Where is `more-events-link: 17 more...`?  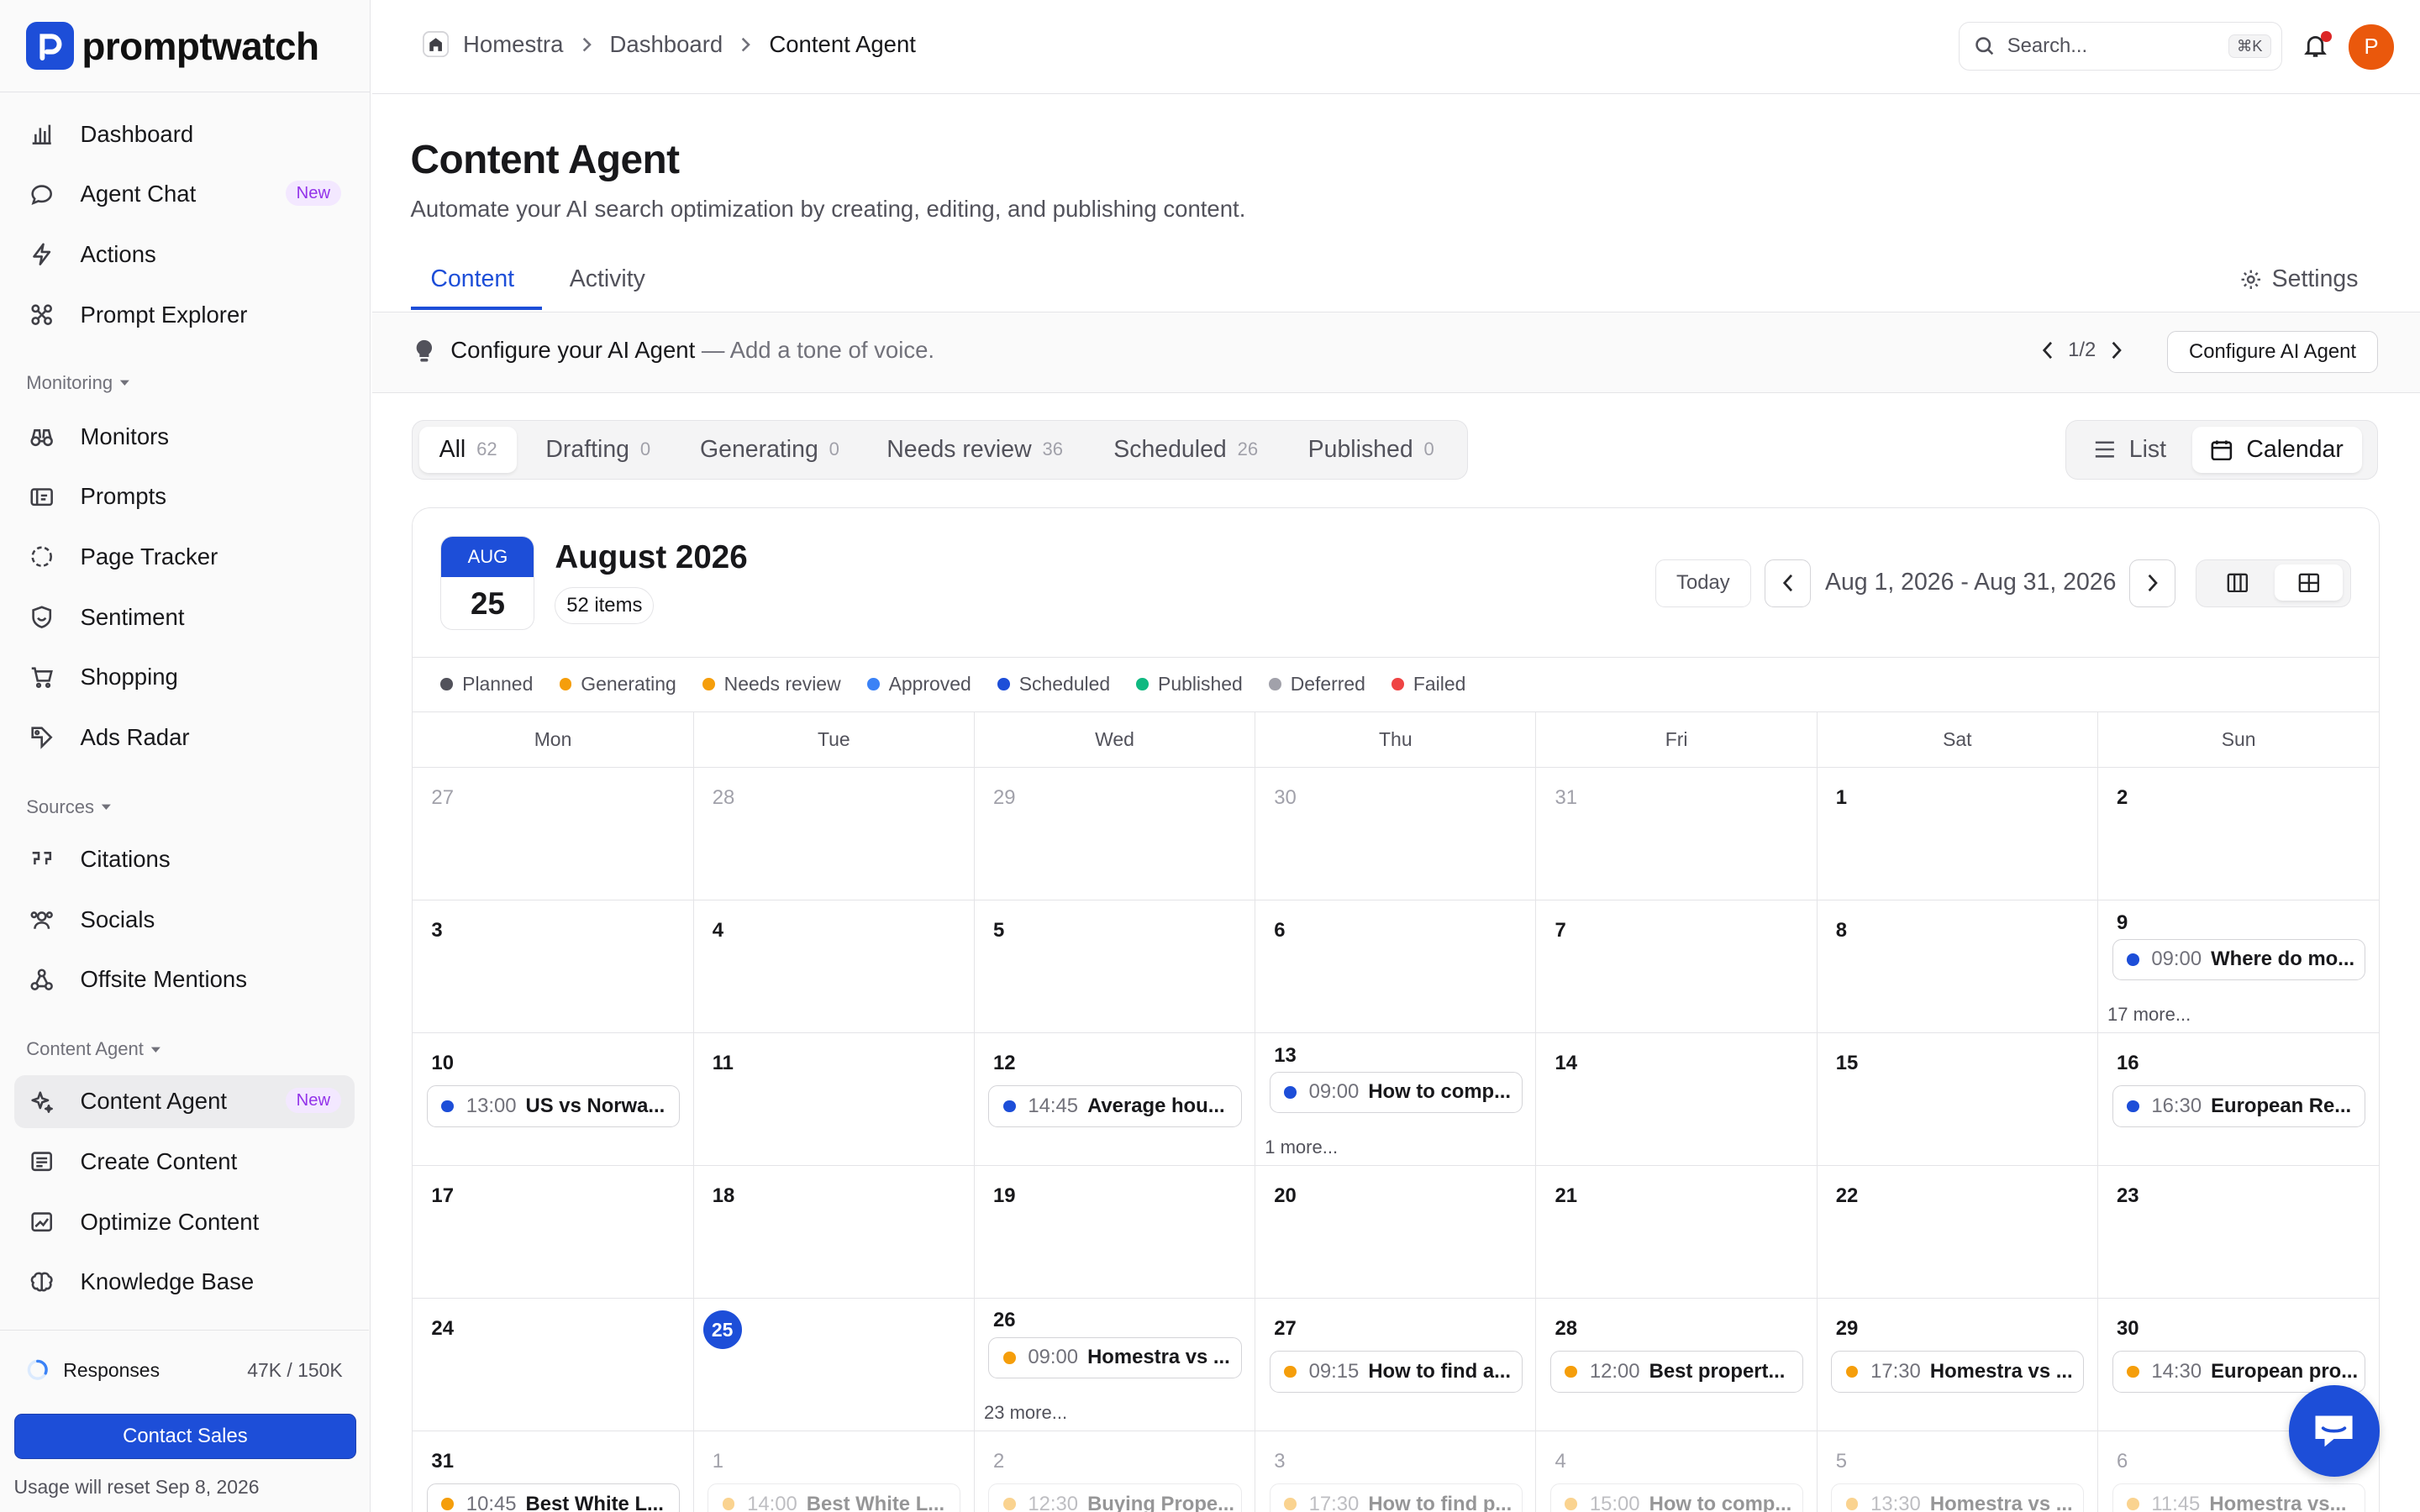
more-events-link: 17 more... is located at coordinates (2149, 1015).